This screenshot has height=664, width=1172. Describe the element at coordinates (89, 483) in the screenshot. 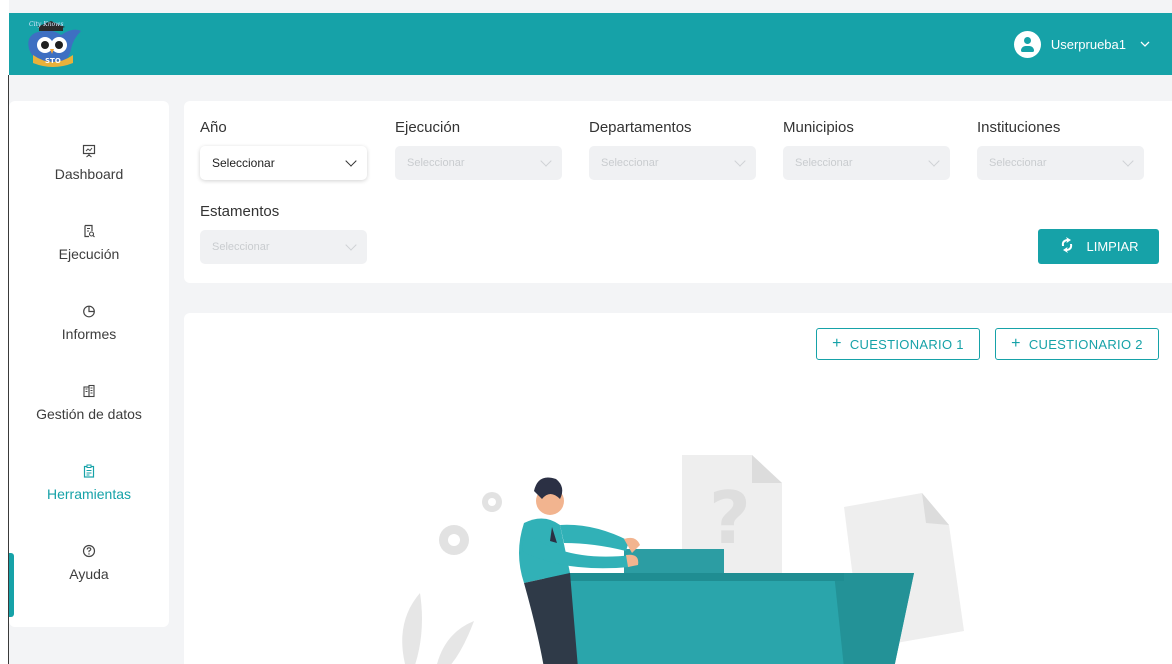

I see `sidebar-item-herramientas: Herramientas` at that location.